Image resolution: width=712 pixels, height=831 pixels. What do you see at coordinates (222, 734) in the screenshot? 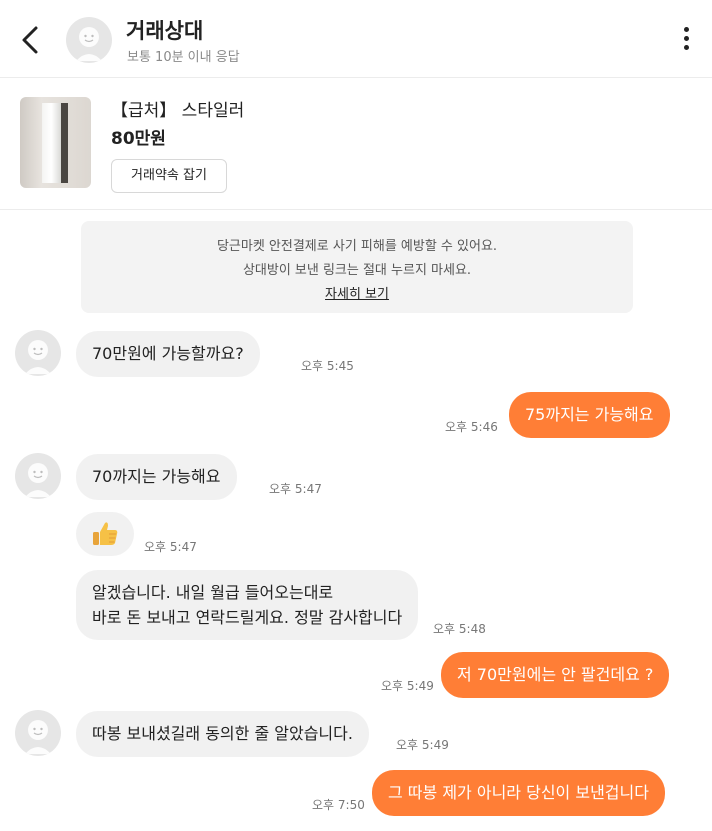
I see `message-bubble-incoming: 따봉 보내셨길래 동의한 줄 알았습니다.` at bounding box center [222, 734].